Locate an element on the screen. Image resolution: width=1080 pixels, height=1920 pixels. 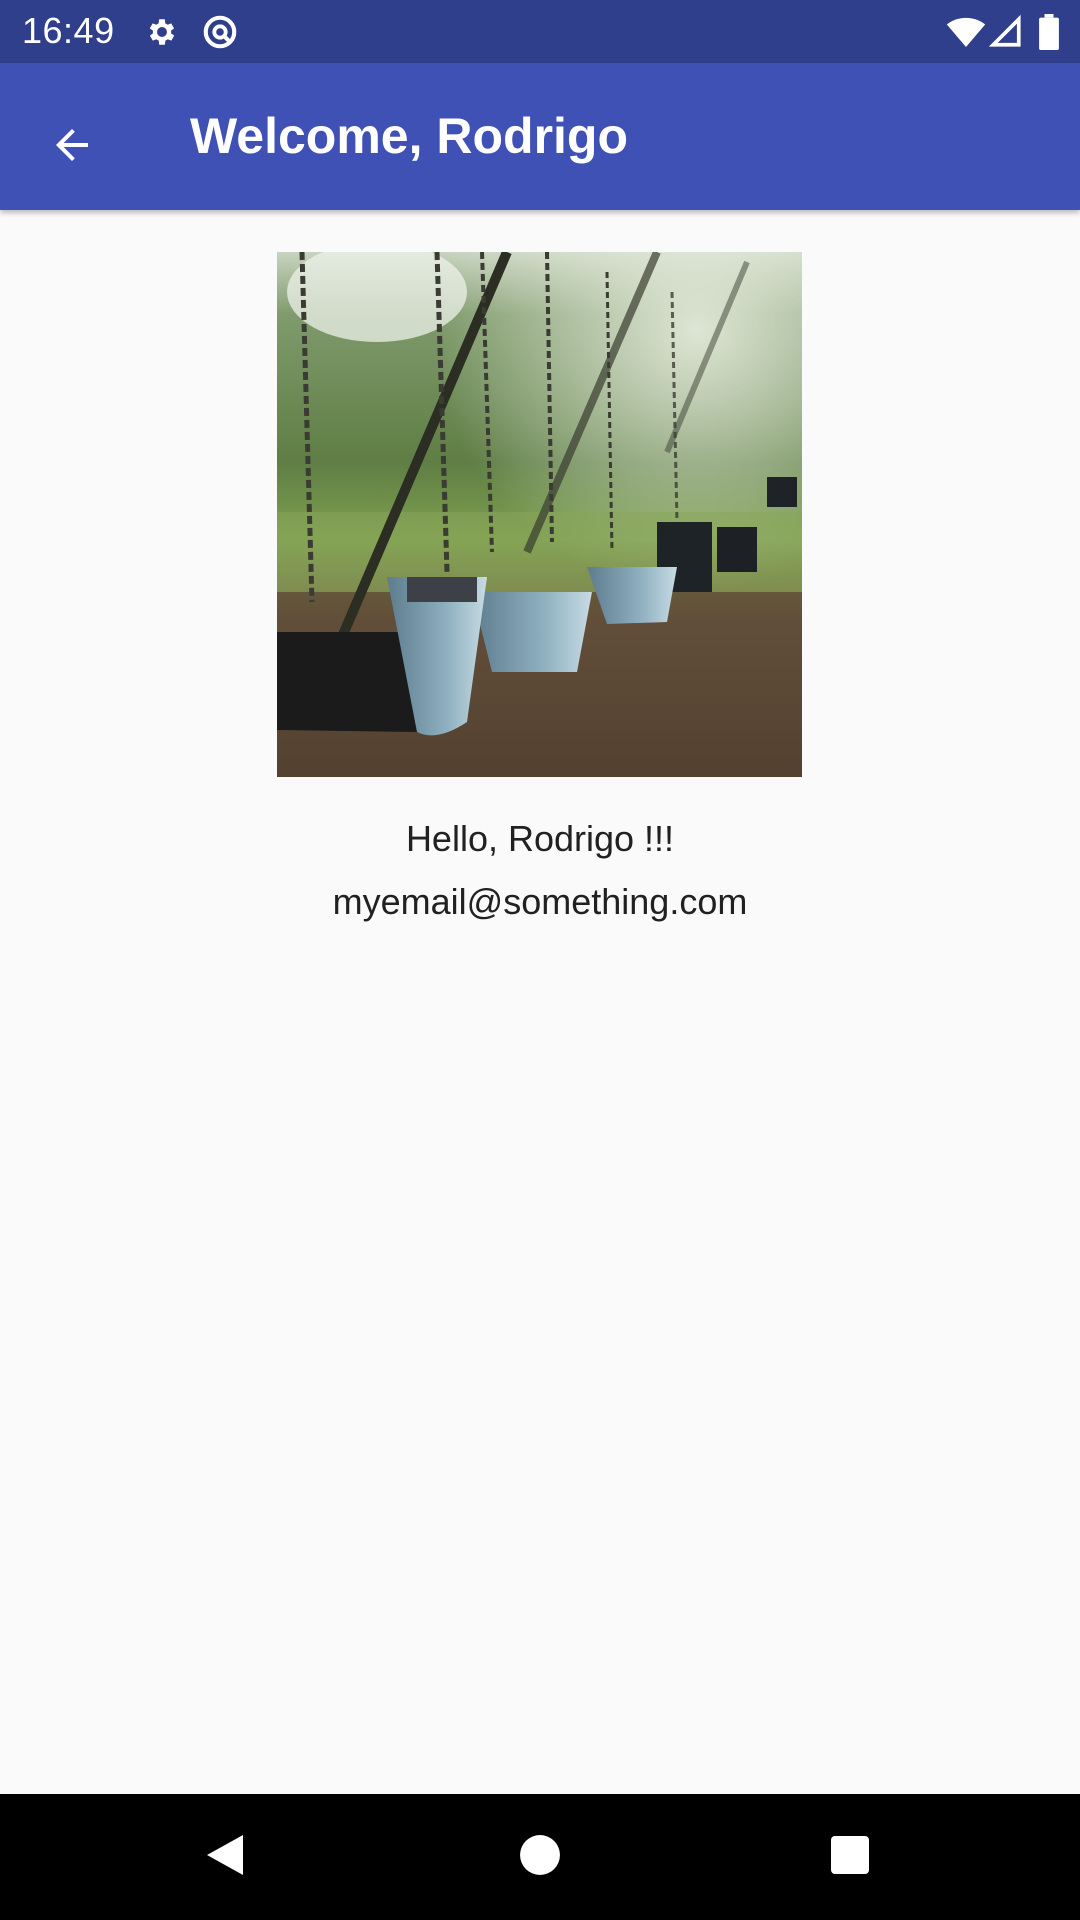
email-text: myemail@something.com is located at coordinates (540, 901).